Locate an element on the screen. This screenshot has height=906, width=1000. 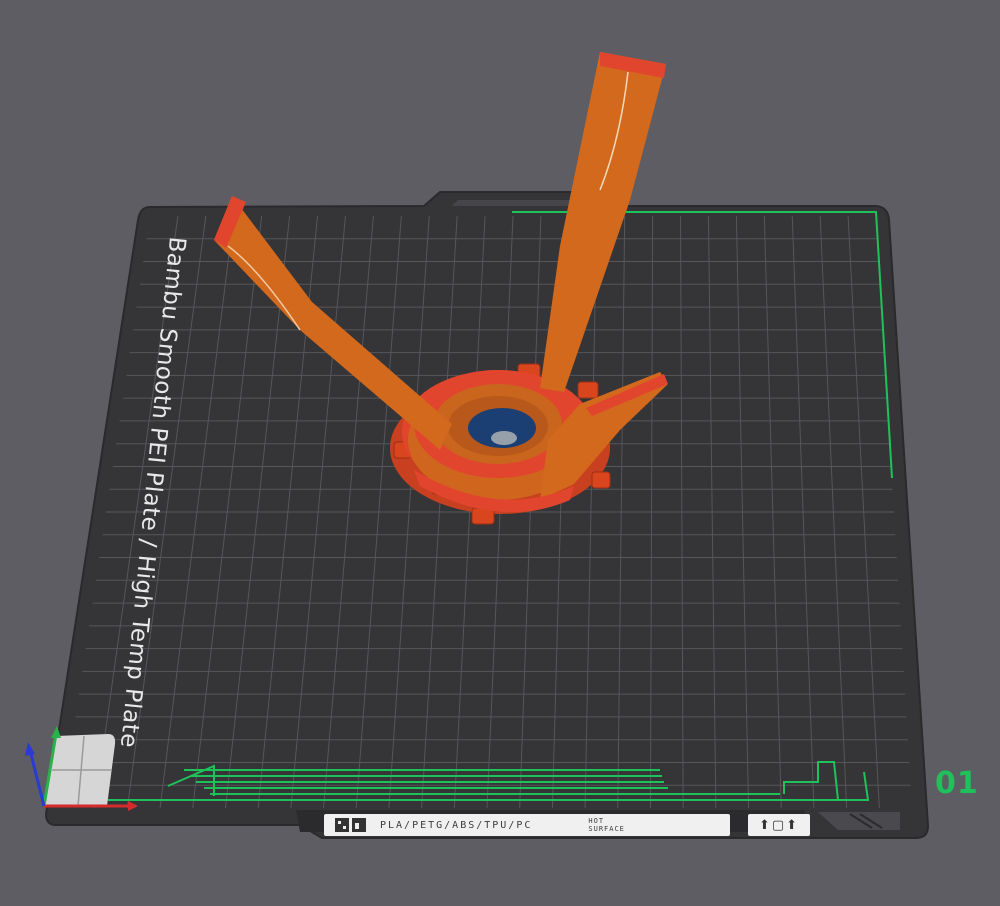
hot-surface-text: HOT SURFACE is located at coordinates (620, 825).